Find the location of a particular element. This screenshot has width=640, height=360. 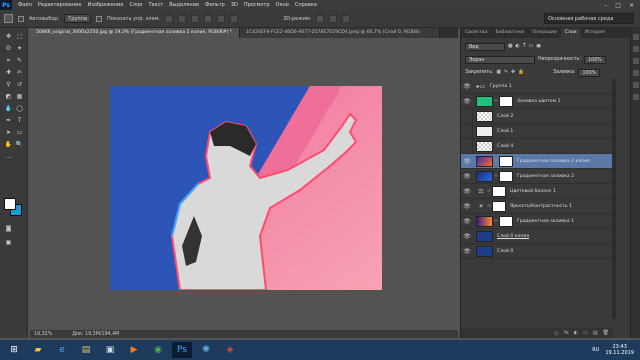

menu-help: Справка is located at coordinates (306, 5).